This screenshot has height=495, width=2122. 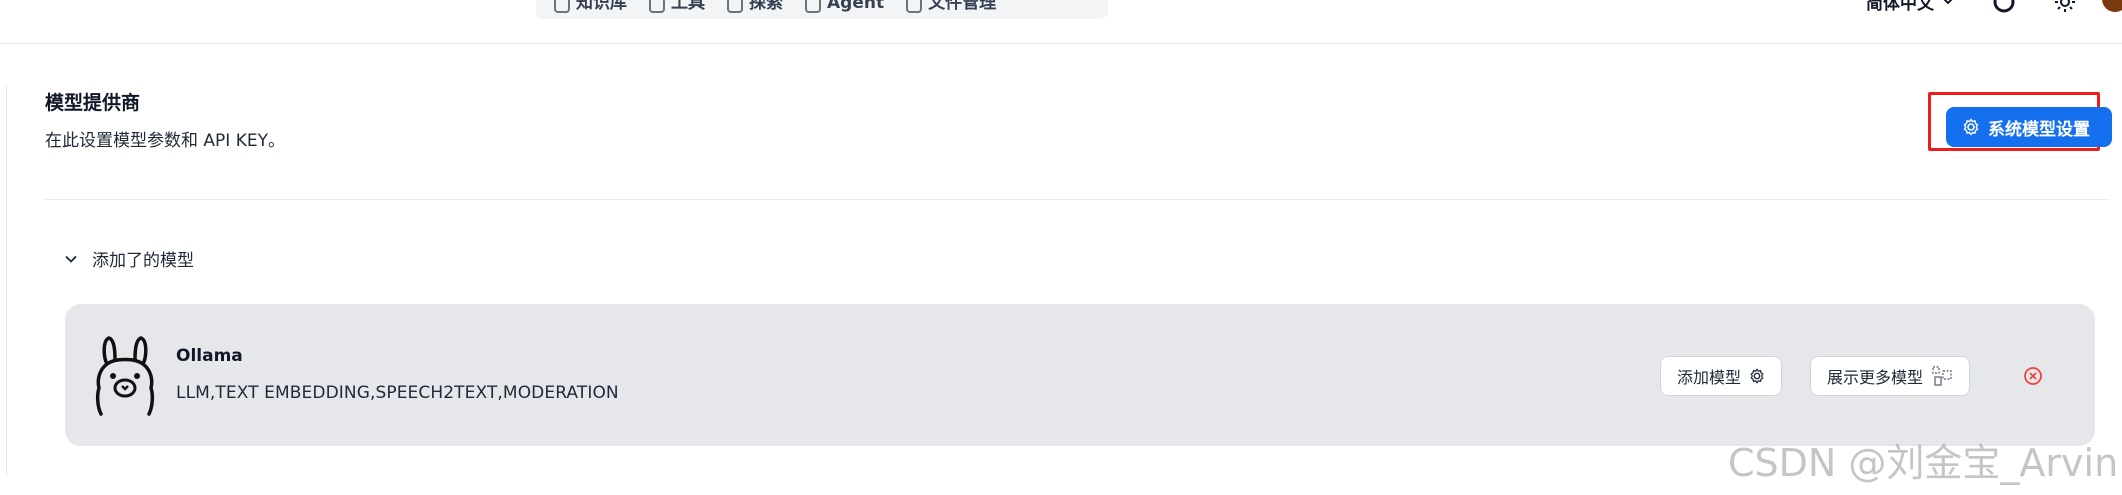 I want to click on remove-provider-icon, so click(x=2033, y=376).